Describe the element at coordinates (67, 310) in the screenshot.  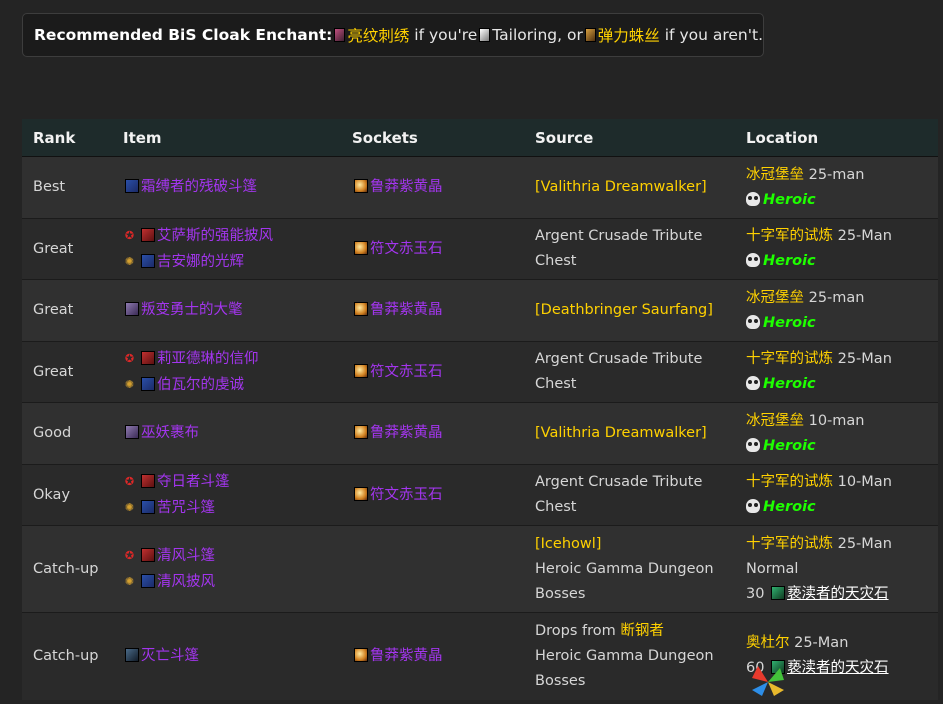
I see `rank-cell: Great` at that location.